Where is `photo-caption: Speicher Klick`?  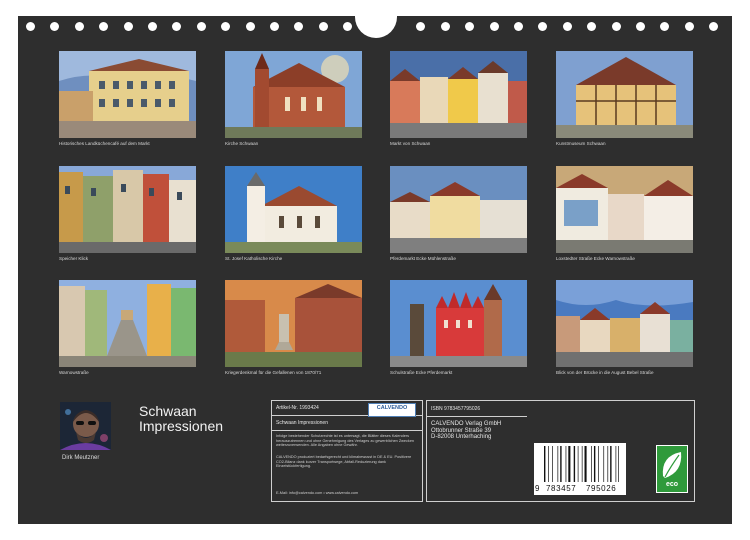 photo-caption: Speicher Klick is located at coordinates (74, 258).